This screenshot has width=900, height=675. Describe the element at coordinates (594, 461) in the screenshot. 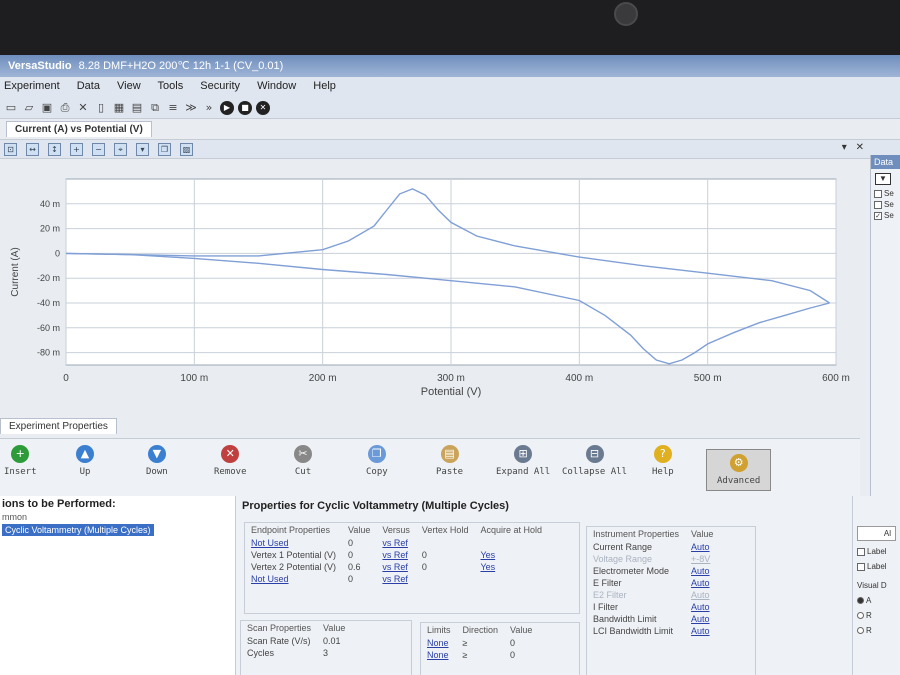

I see `collapse-all-button: ⊟ Collapse All` at that location.